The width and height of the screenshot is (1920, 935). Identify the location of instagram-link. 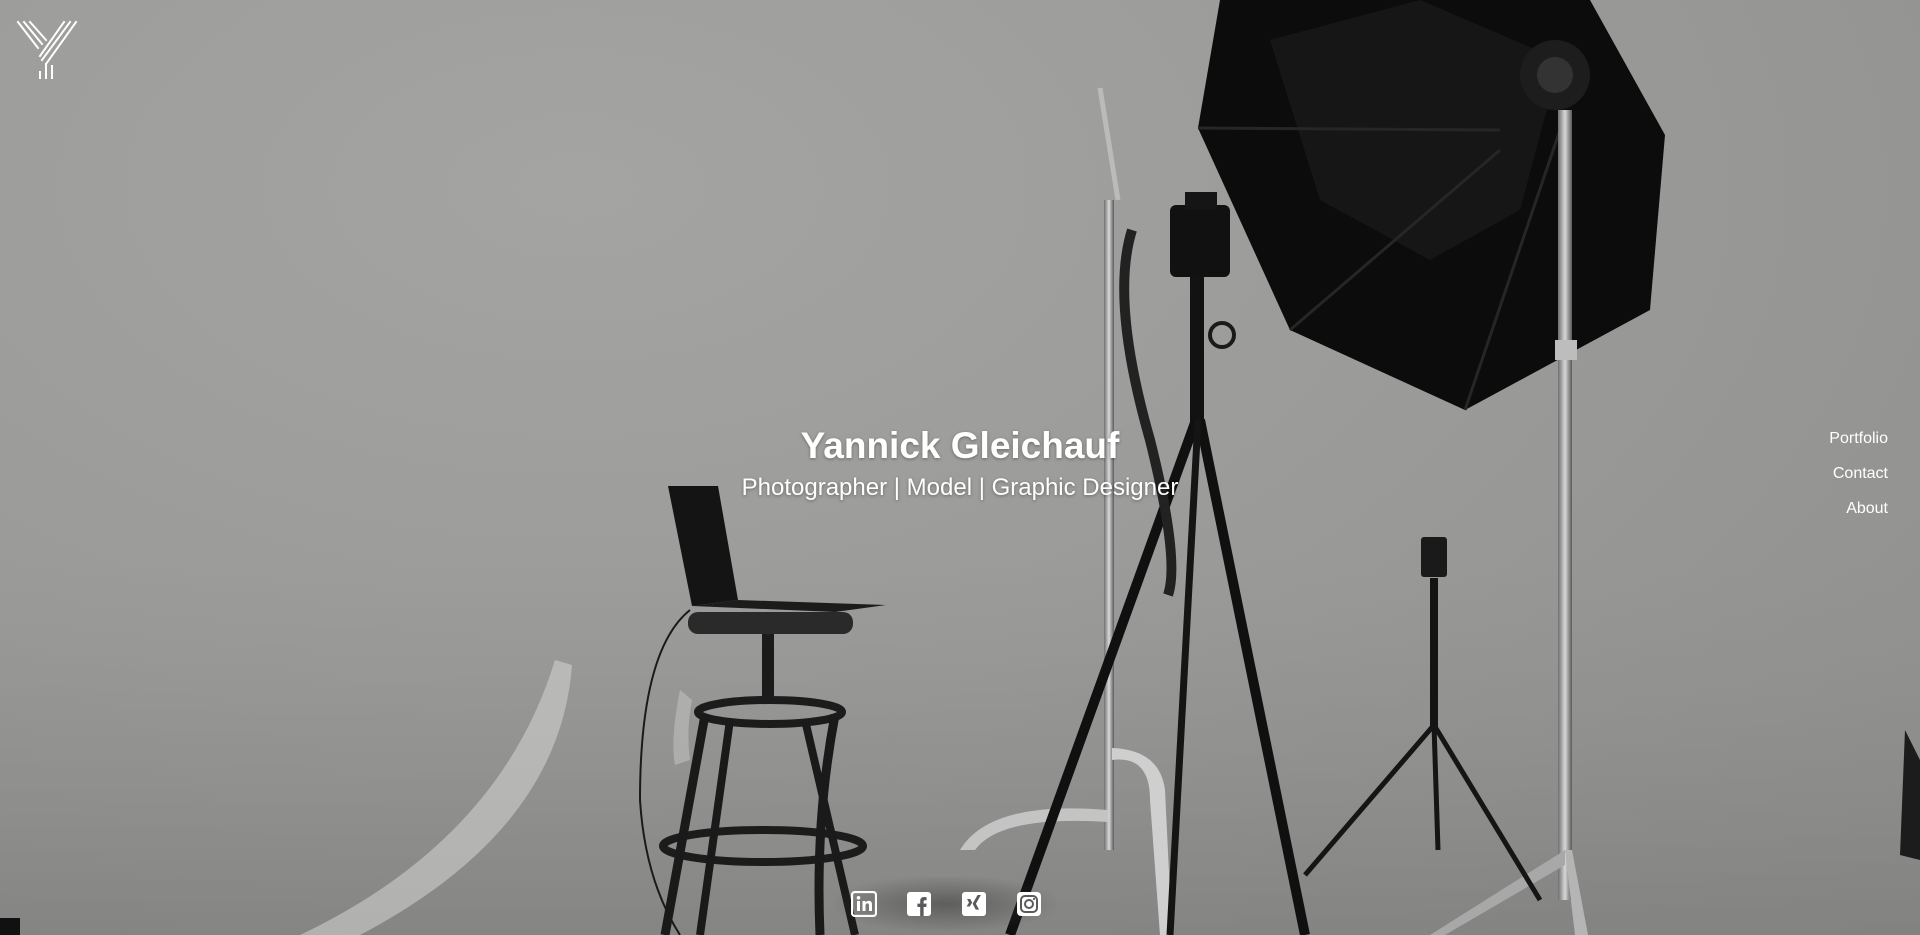
(1029, 904).